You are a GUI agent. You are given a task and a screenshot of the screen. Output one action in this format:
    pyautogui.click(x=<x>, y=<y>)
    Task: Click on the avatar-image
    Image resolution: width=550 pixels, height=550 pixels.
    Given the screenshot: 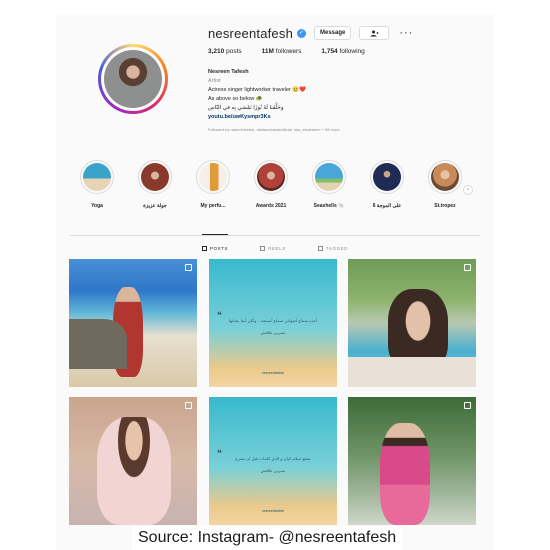 What is the action you would take?
    pyautogui.click(x=133, y=79)
    